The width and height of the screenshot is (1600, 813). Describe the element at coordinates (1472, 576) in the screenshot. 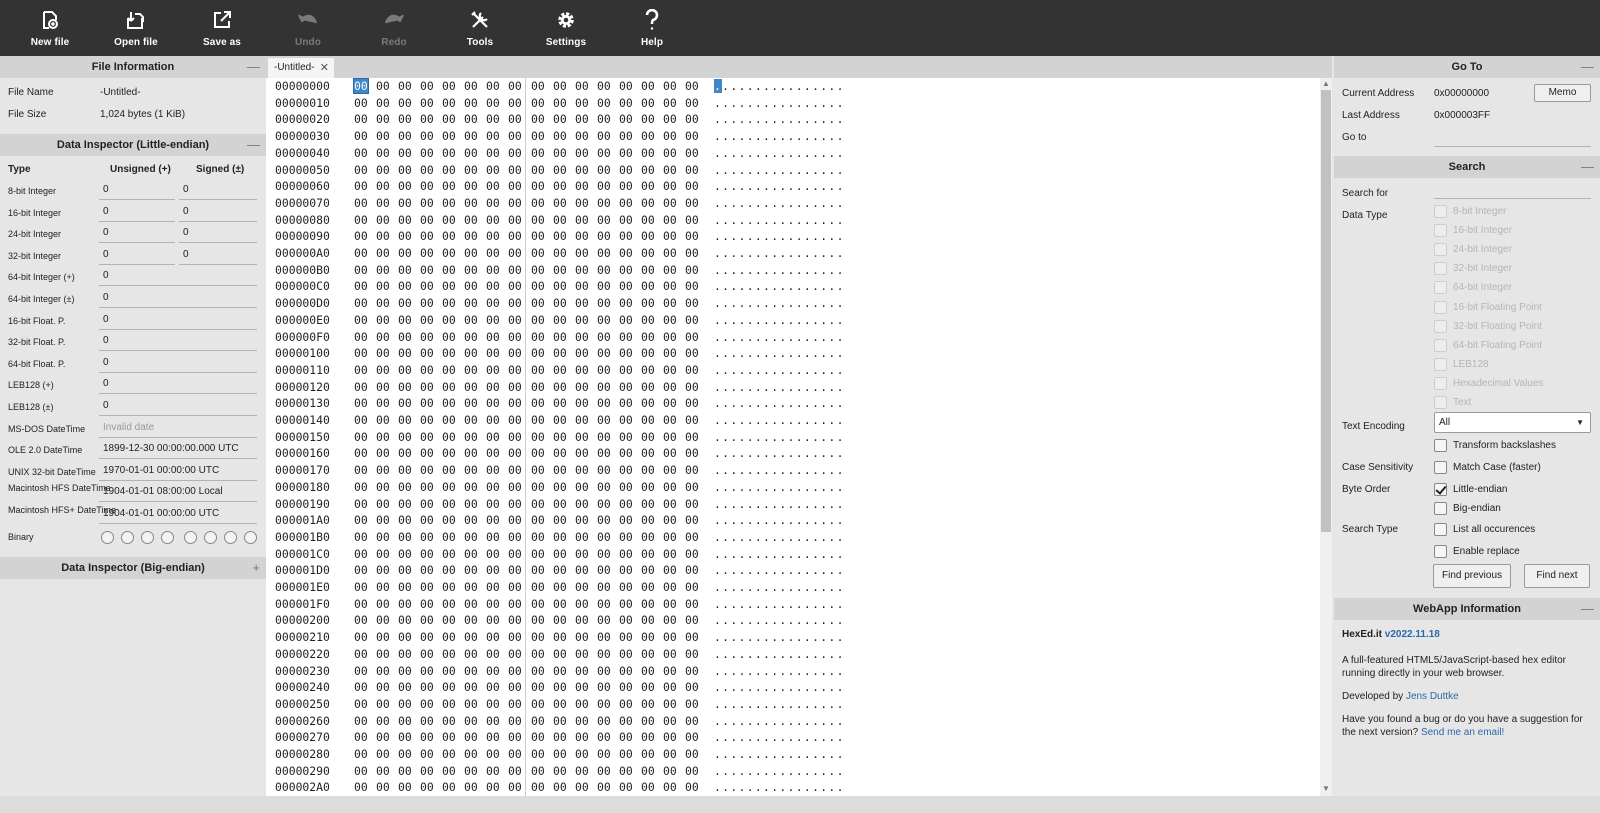

I see `find-previous-button: Find previous` at that location.